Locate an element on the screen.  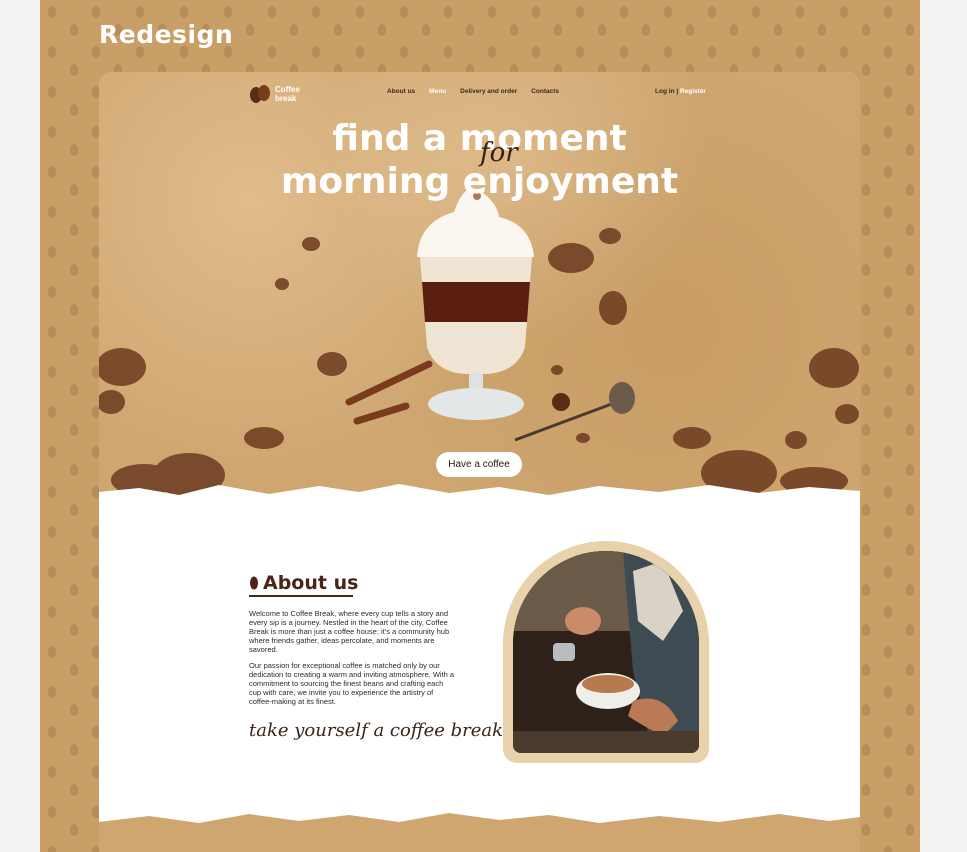
hero-title-line2: morning enjoyment is located at coordinates (479, 181).